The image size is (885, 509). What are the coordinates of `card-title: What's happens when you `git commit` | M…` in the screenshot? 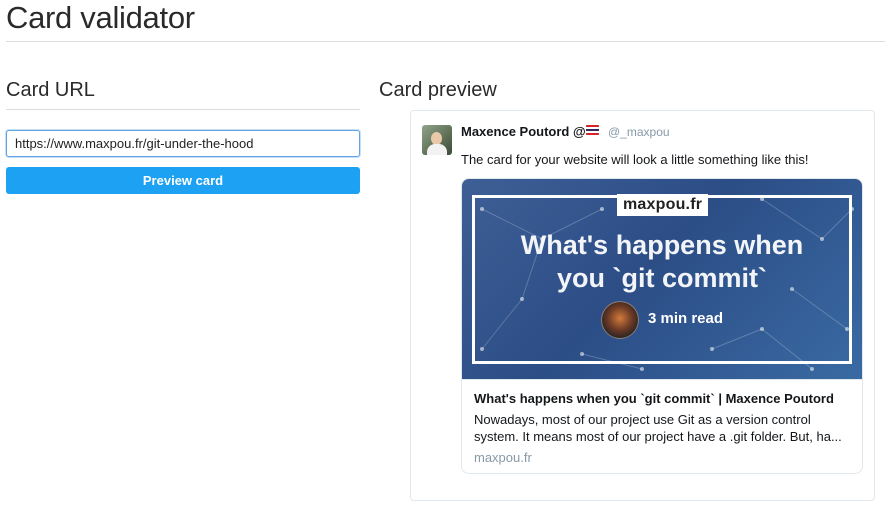 It's located at (654, 398).